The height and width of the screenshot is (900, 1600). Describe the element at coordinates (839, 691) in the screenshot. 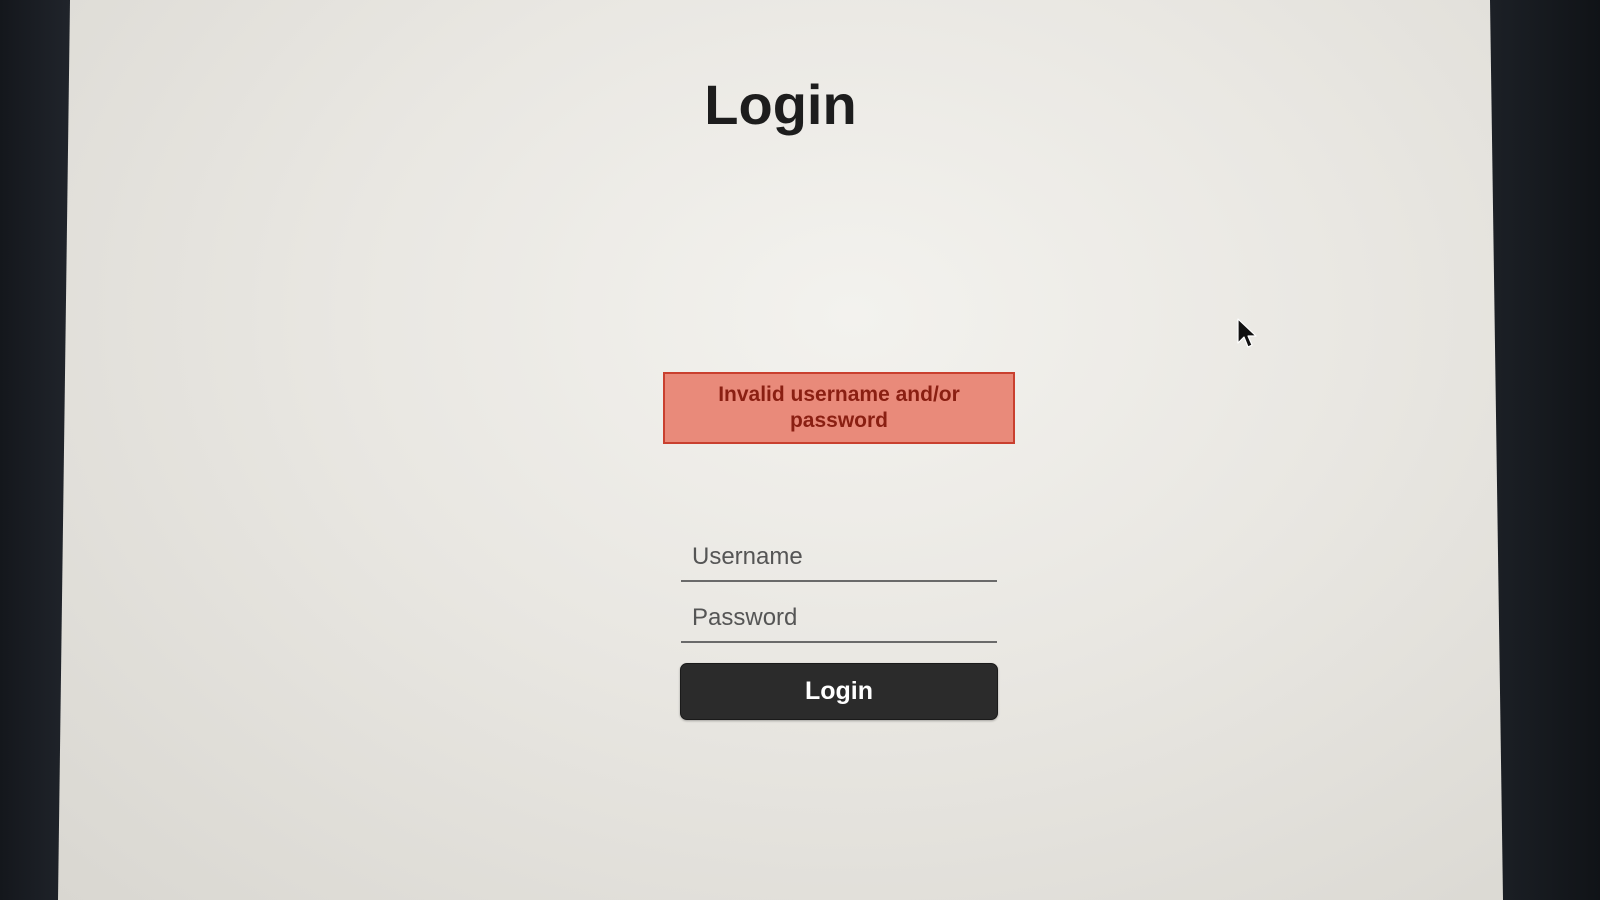

I see `login-button: Login` at that location.